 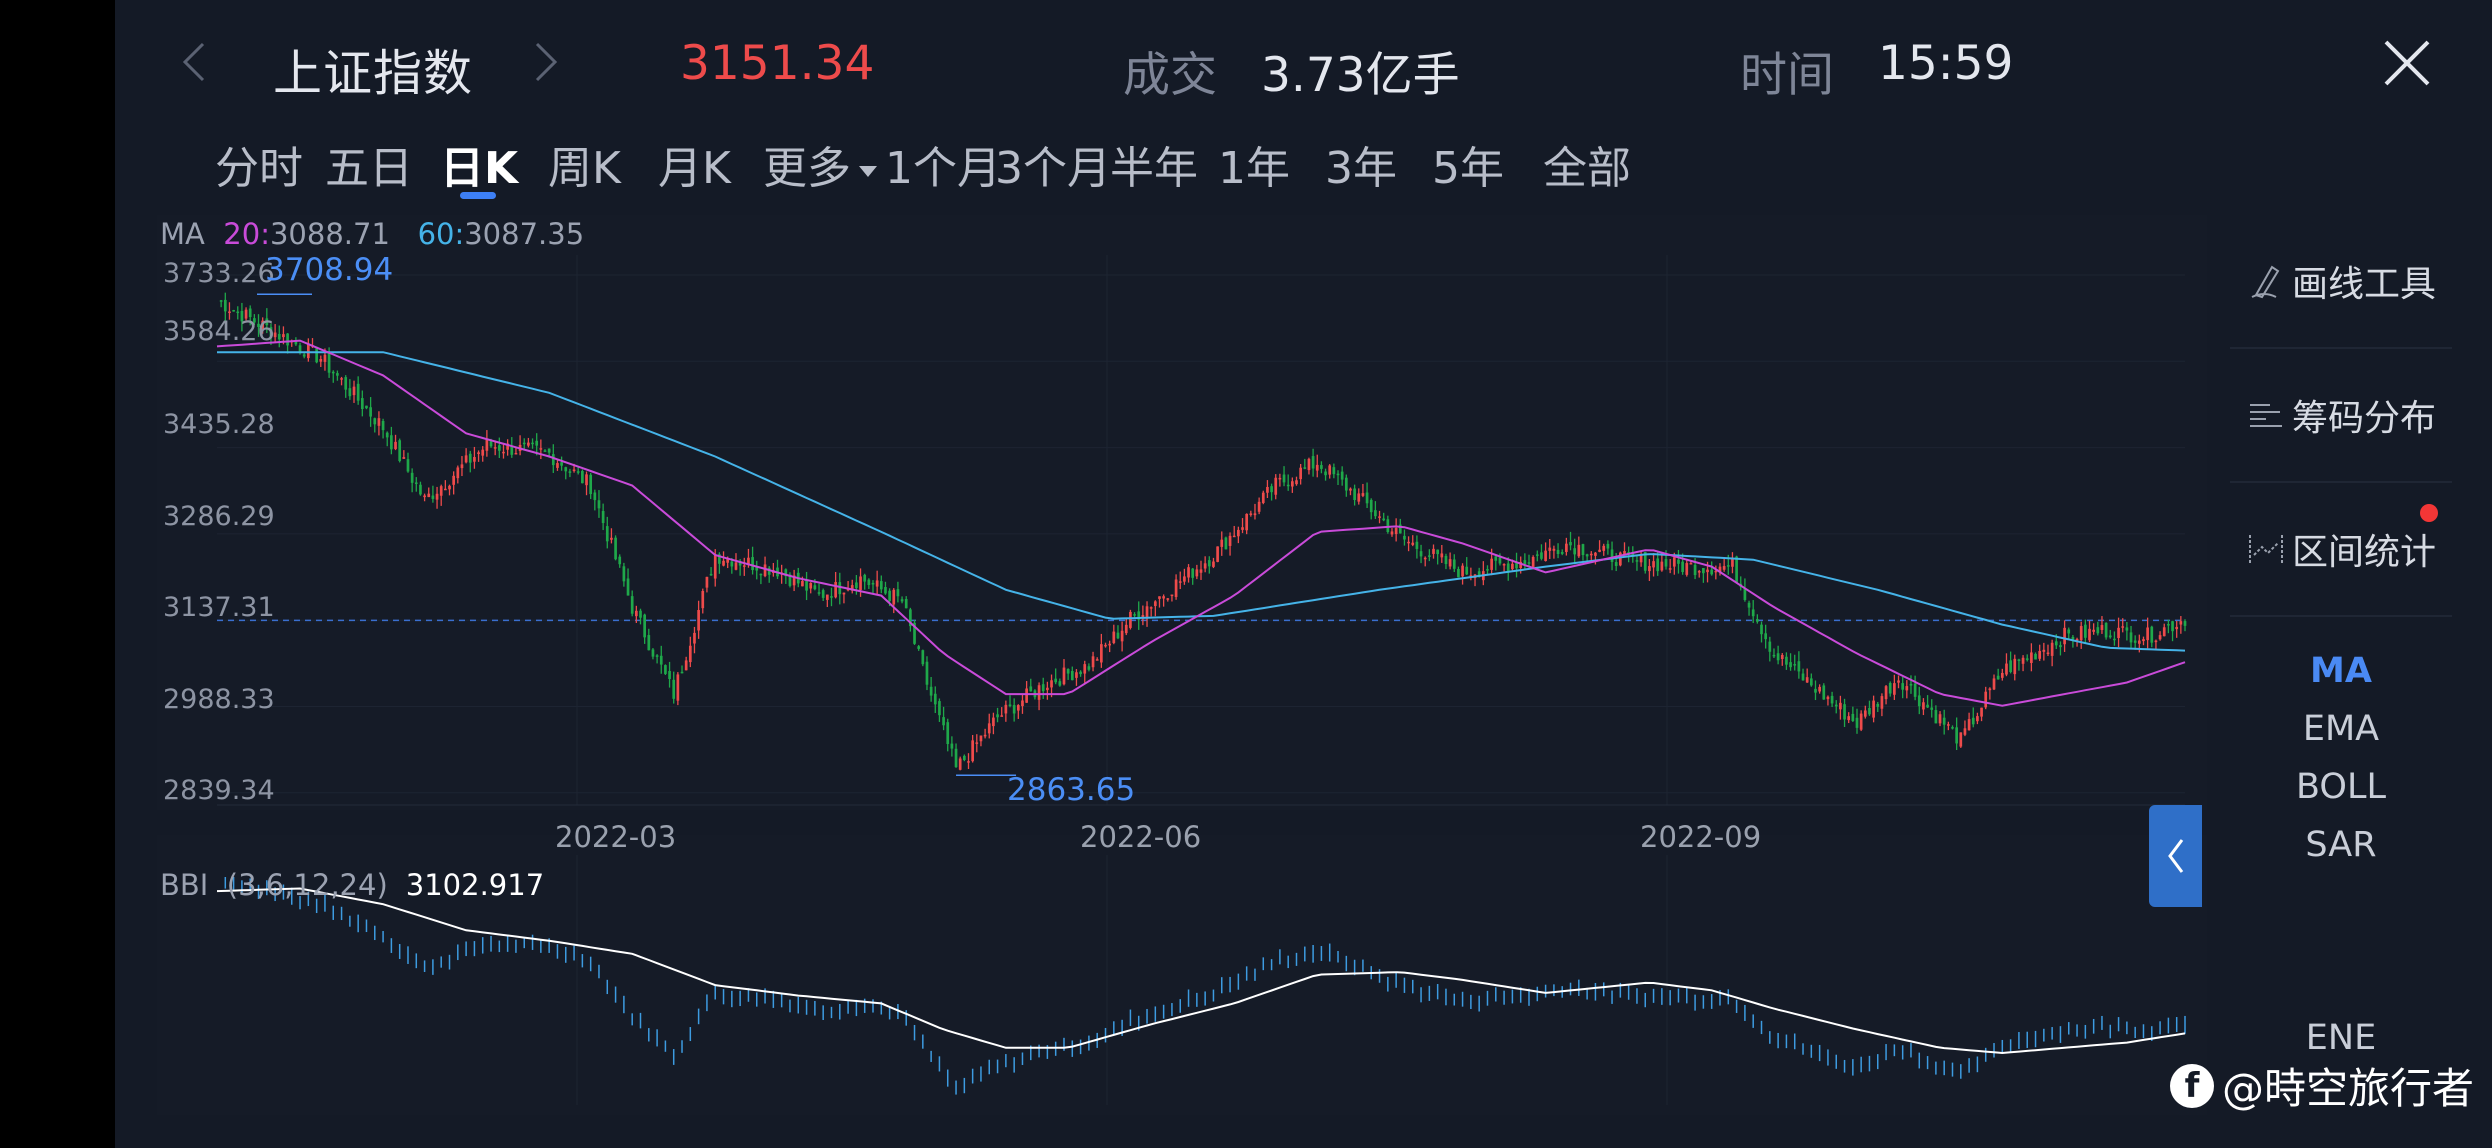 I want to click on indicator-ene: ENE, so click(x=2341, y=1038).